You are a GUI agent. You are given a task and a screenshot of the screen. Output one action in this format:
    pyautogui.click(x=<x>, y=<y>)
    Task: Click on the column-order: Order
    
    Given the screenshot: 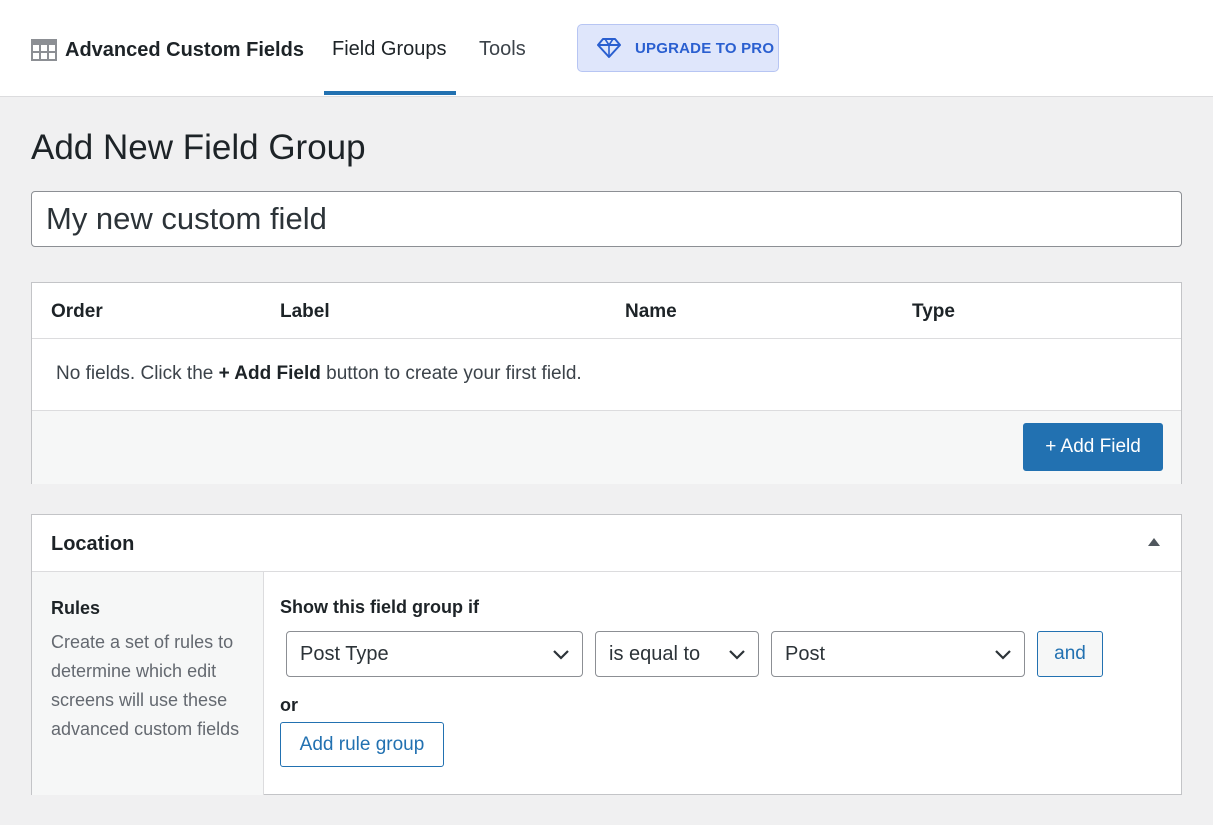 What is the action you would take?
    pyautogui.click(x=77, y=311)
    